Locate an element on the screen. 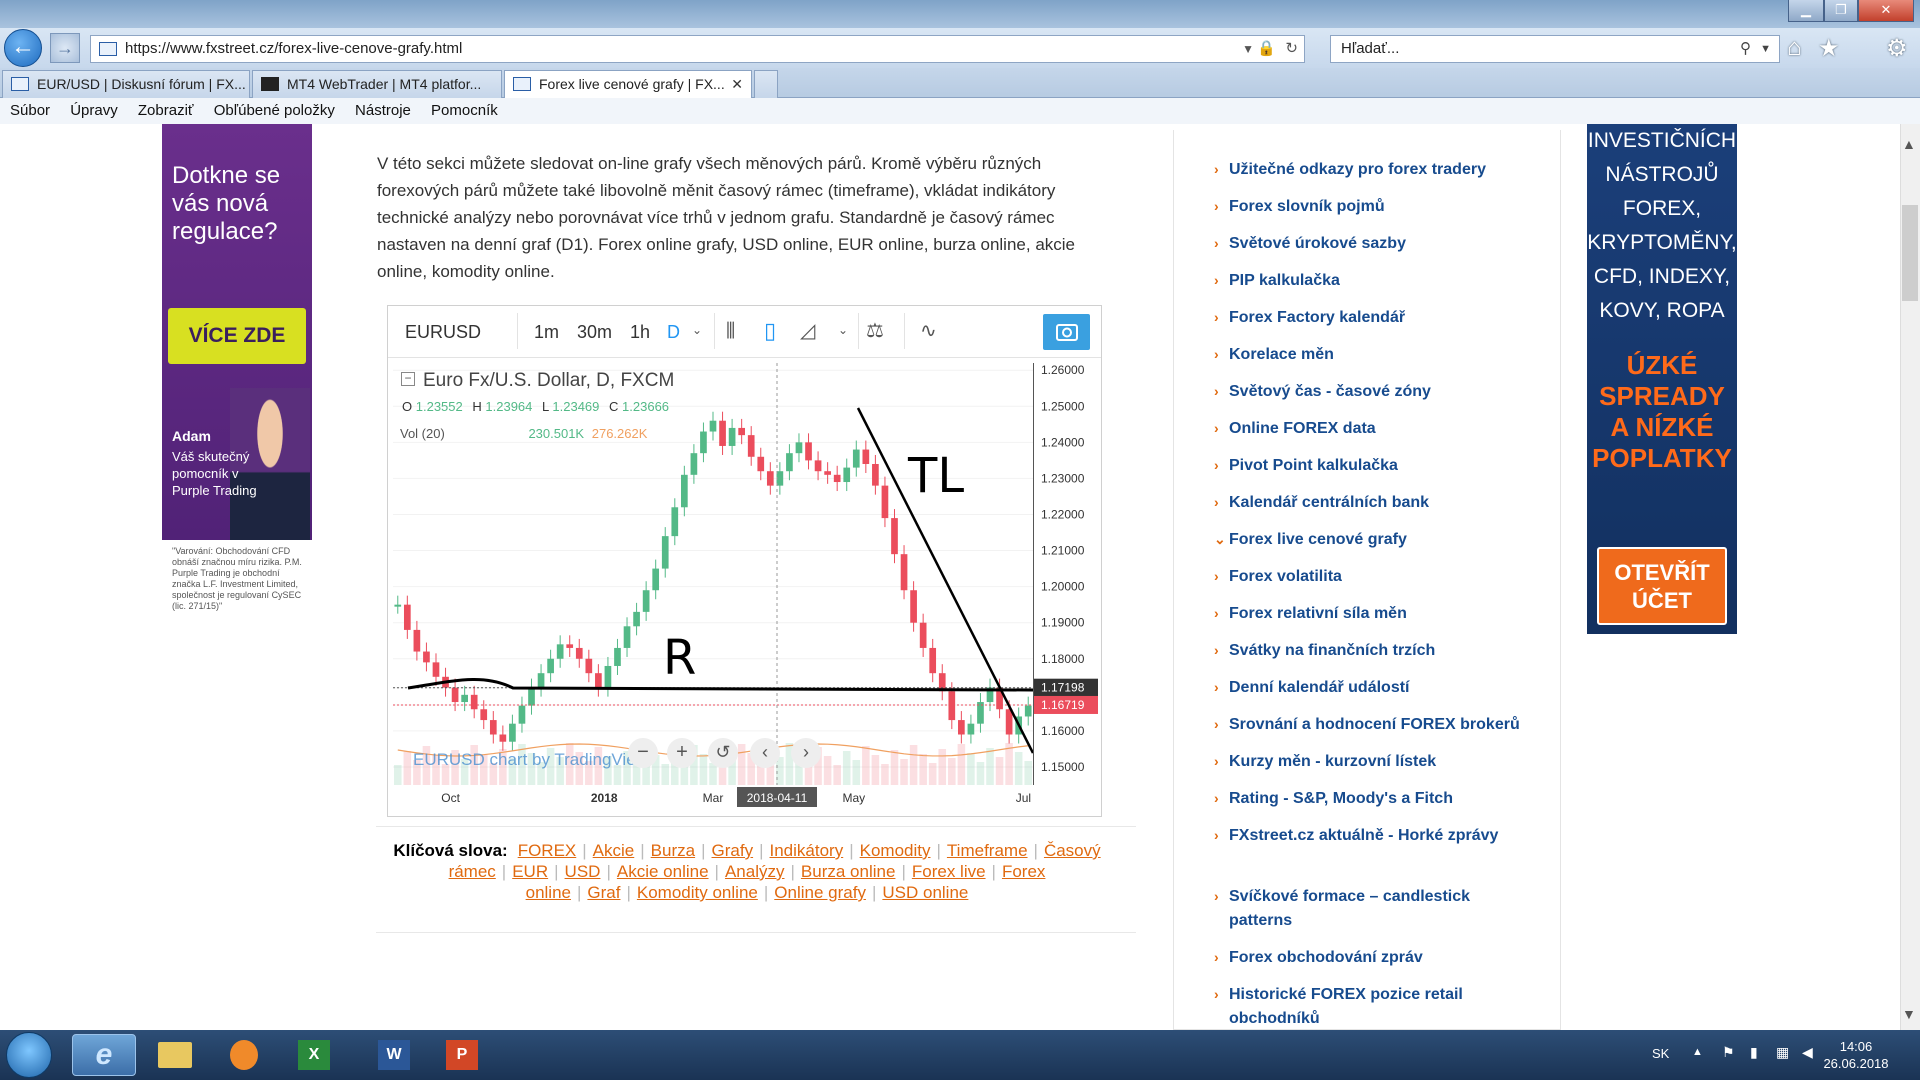 The width and height of the screenshot is (1920, 1080). menu-edit: Úpravy is located at coordinates (94, 111).